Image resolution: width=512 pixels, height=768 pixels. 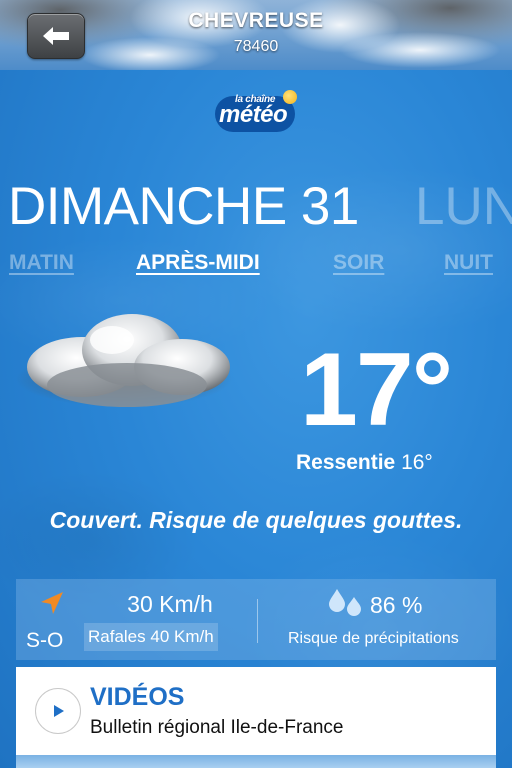 I want to click on videos-subtitle: Bulletin régional Ile-de-France, so click(x=217, y=727).